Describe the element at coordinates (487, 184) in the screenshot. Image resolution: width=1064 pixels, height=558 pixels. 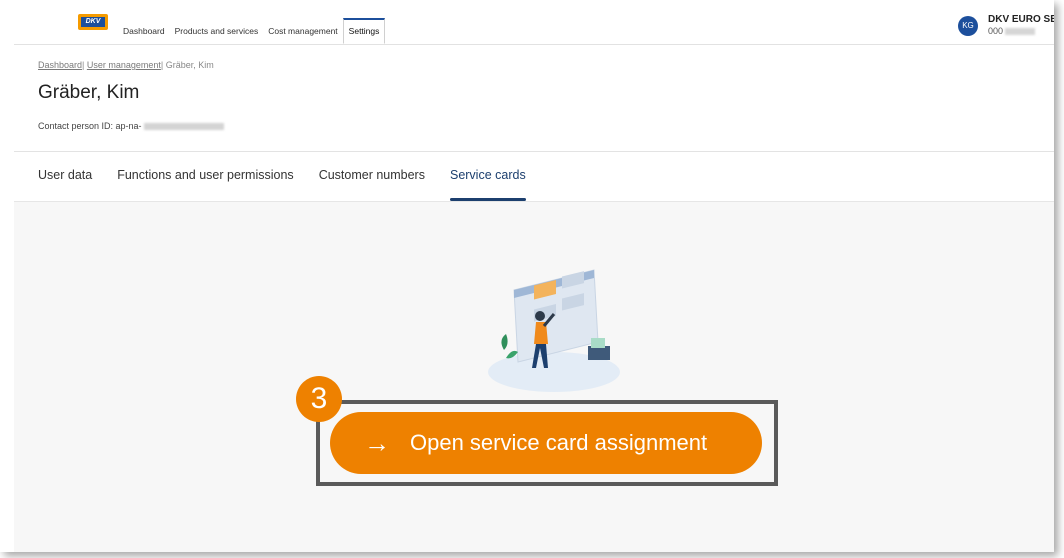
I see `tab-service-cards: Service cards` at that location.